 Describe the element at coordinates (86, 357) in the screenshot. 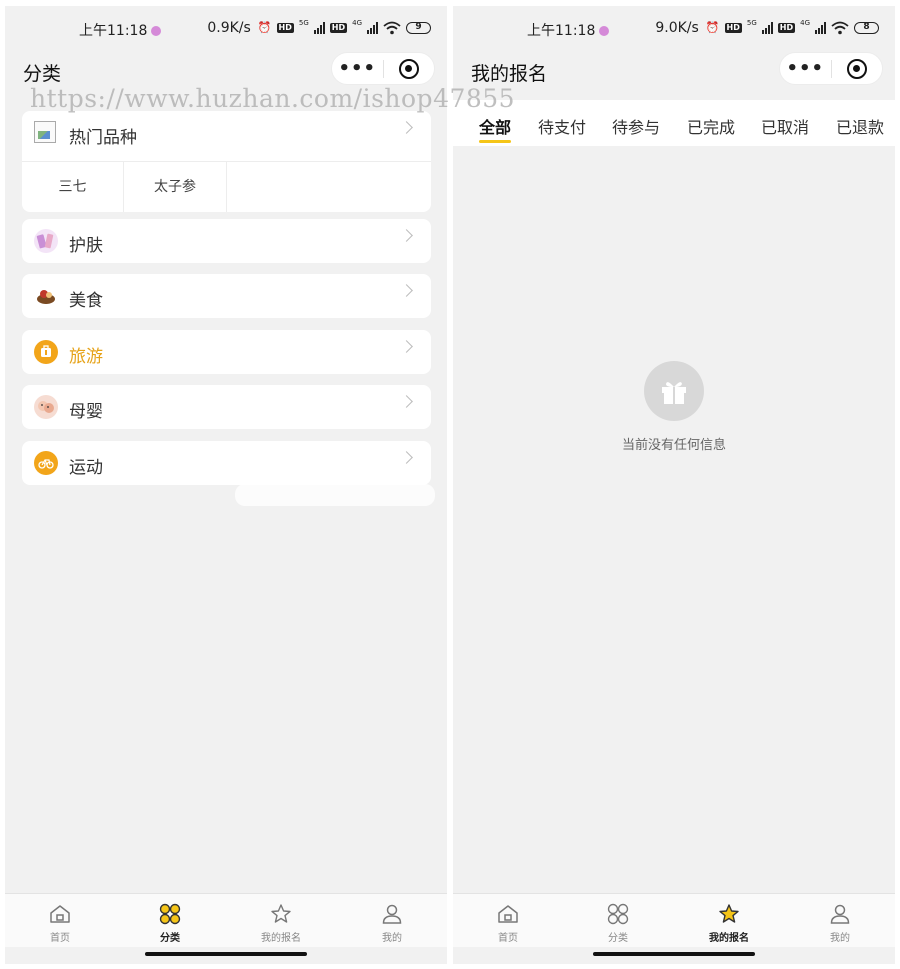

I see `category-label: 旅游` at that location.